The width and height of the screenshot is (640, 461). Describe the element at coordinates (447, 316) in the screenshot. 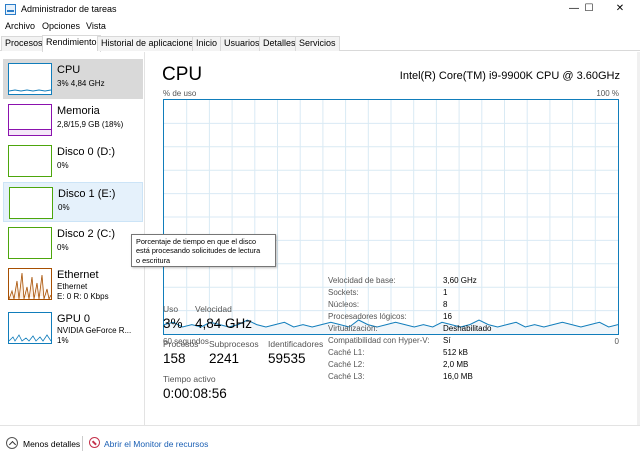

I see `spec-value: 16` at that location.